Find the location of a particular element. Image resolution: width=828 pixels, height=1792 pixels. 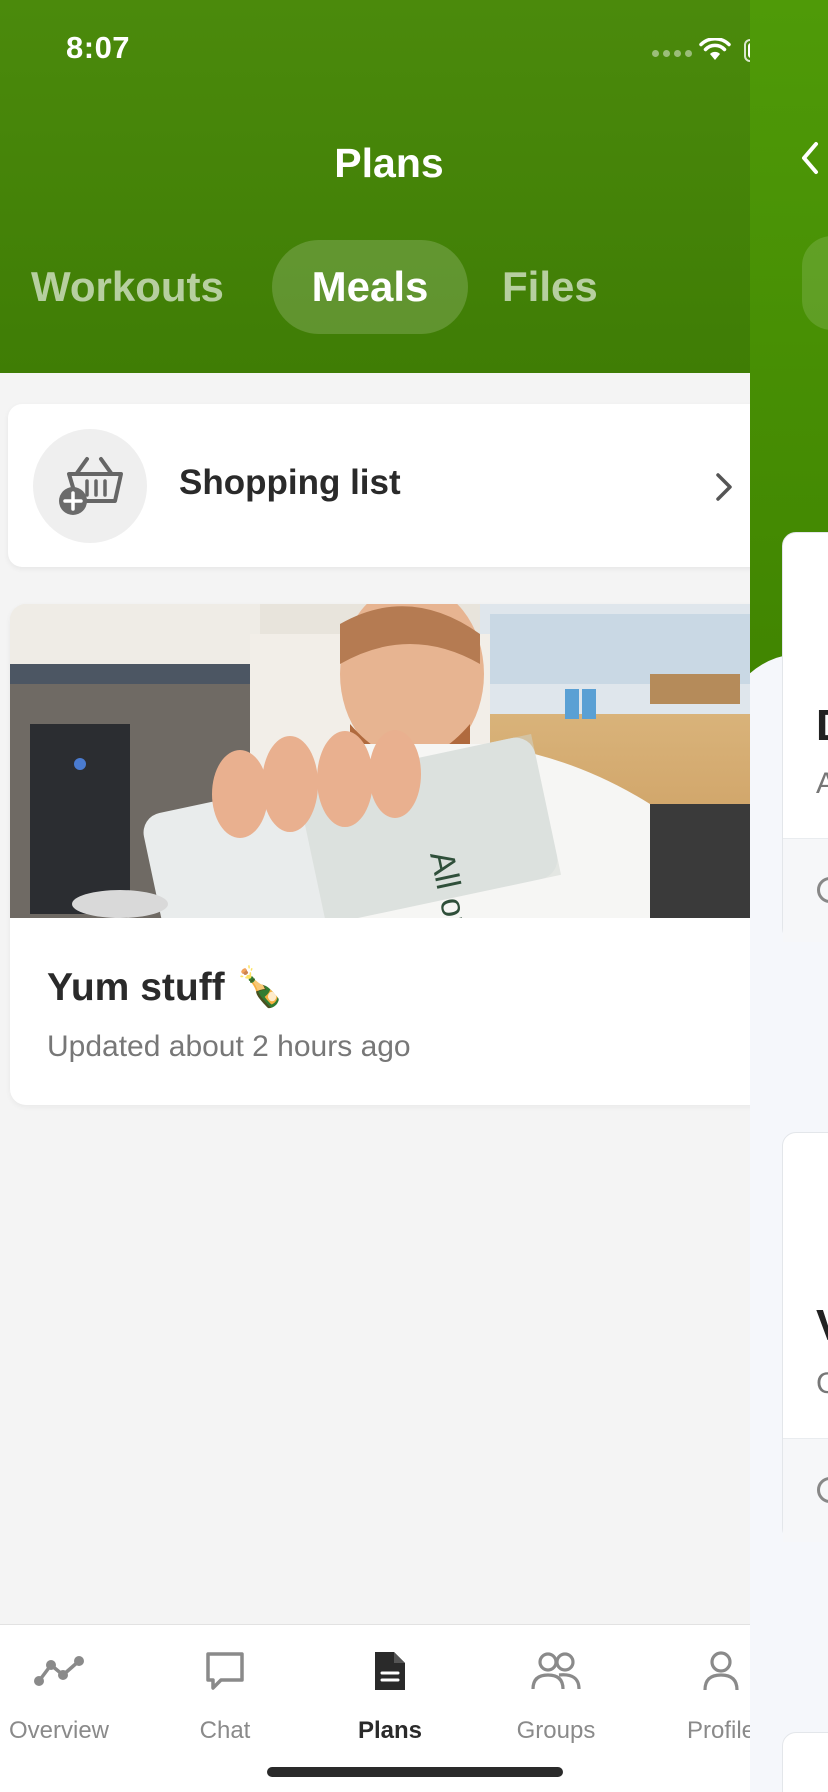

plan-title: Yum stuff 🍾 is located at coordinates (166, 987).